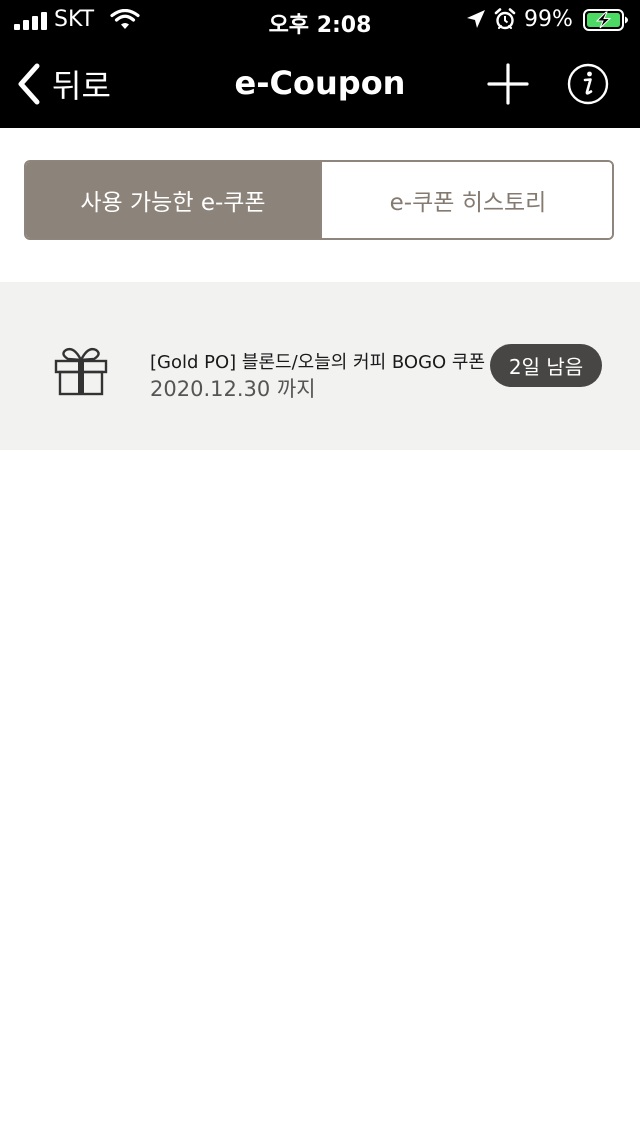 The width and height of the screenshot is (640, 1136). I want to click on page-title: e-Coupon, so click(320, 83).